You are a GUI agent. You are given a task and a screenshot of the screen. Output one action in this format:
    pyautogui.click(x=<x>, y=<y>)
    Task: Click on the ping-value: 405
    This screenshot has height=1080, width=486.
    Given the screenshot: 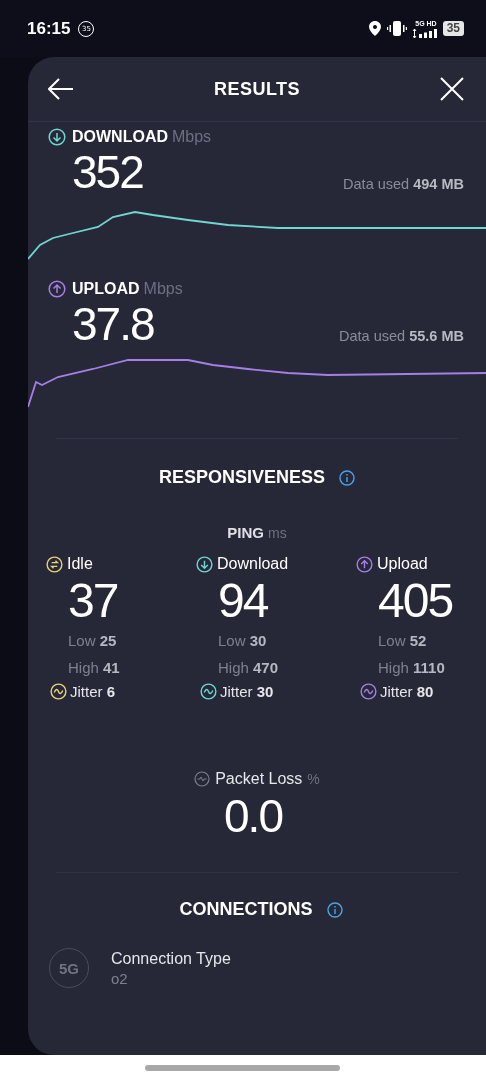 What is the action you would take?
    pyautogui.click(x=415, y=601)
    